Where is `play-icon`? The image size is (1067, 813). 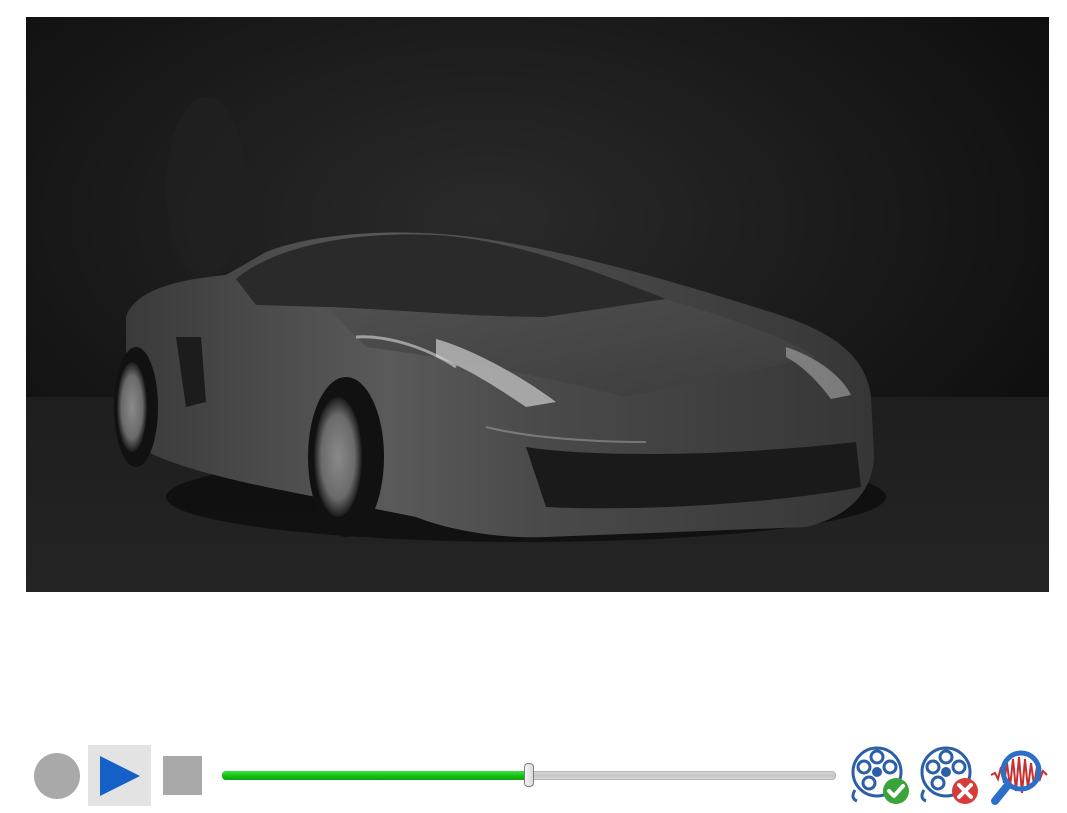
play-icon is located at coordinates (120, 776).